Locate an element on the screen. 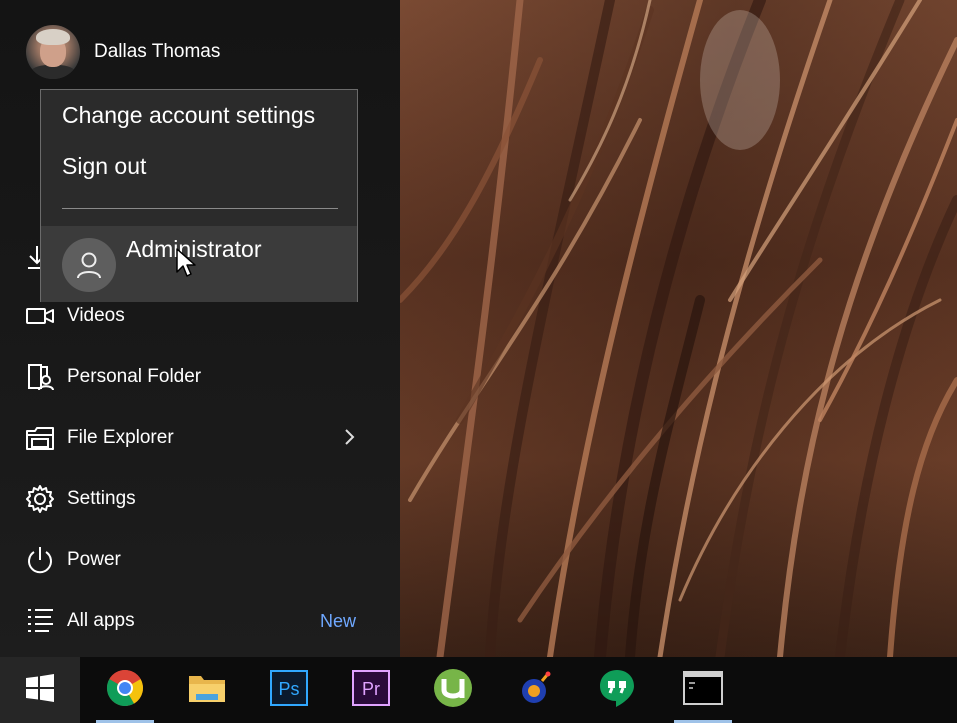 This screenshot has height=723, width=957. taskbar-premiere: Pr is located at coordinates (371, 690).